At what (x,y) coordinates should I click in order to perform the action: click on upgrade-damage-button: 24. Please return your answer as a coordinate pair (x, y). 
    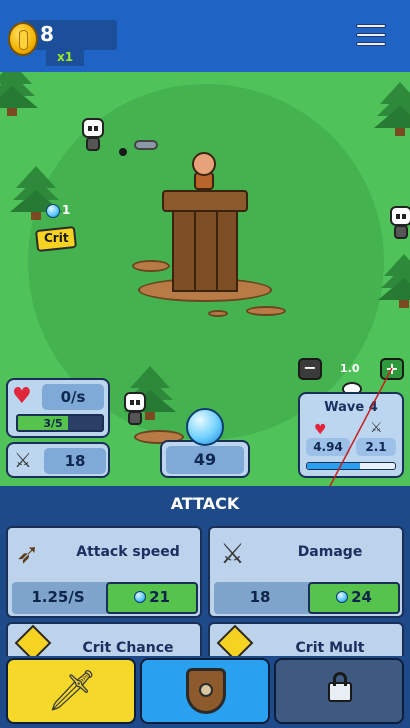
    Looking at the image, I should click on (354, 598).